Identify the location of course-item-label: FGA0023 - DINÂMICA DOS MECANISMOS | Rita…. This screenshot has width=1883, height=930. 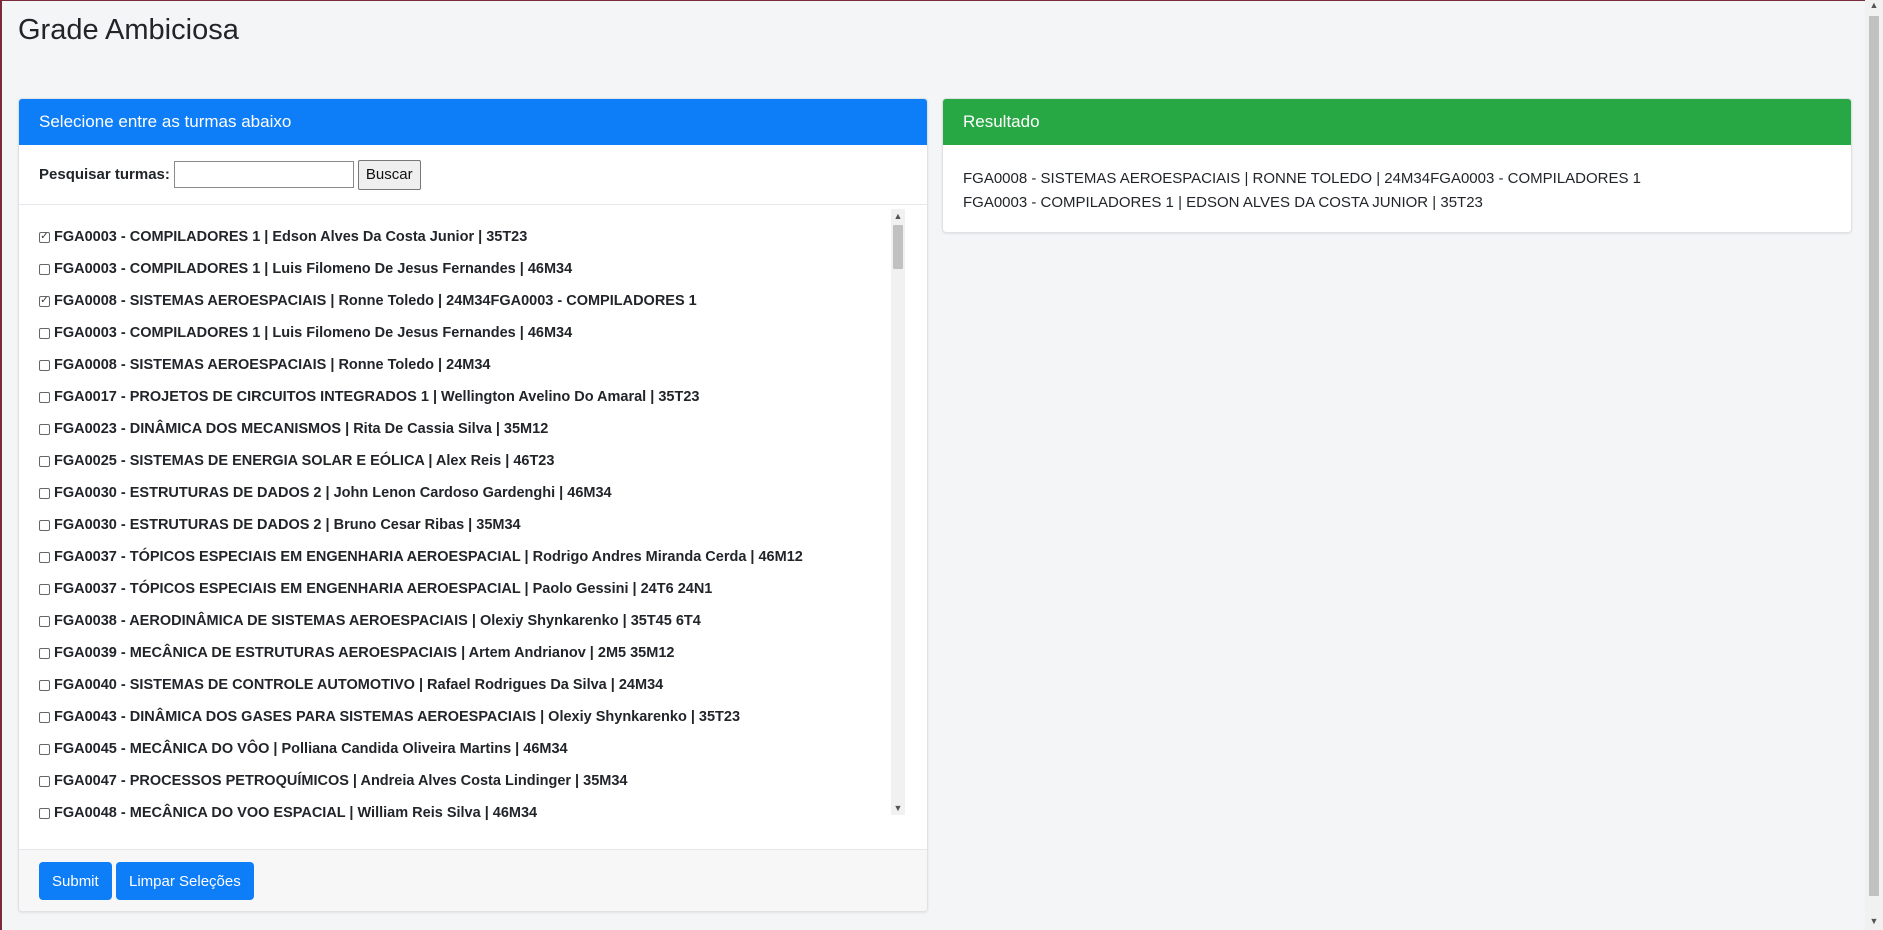
(301, 429).